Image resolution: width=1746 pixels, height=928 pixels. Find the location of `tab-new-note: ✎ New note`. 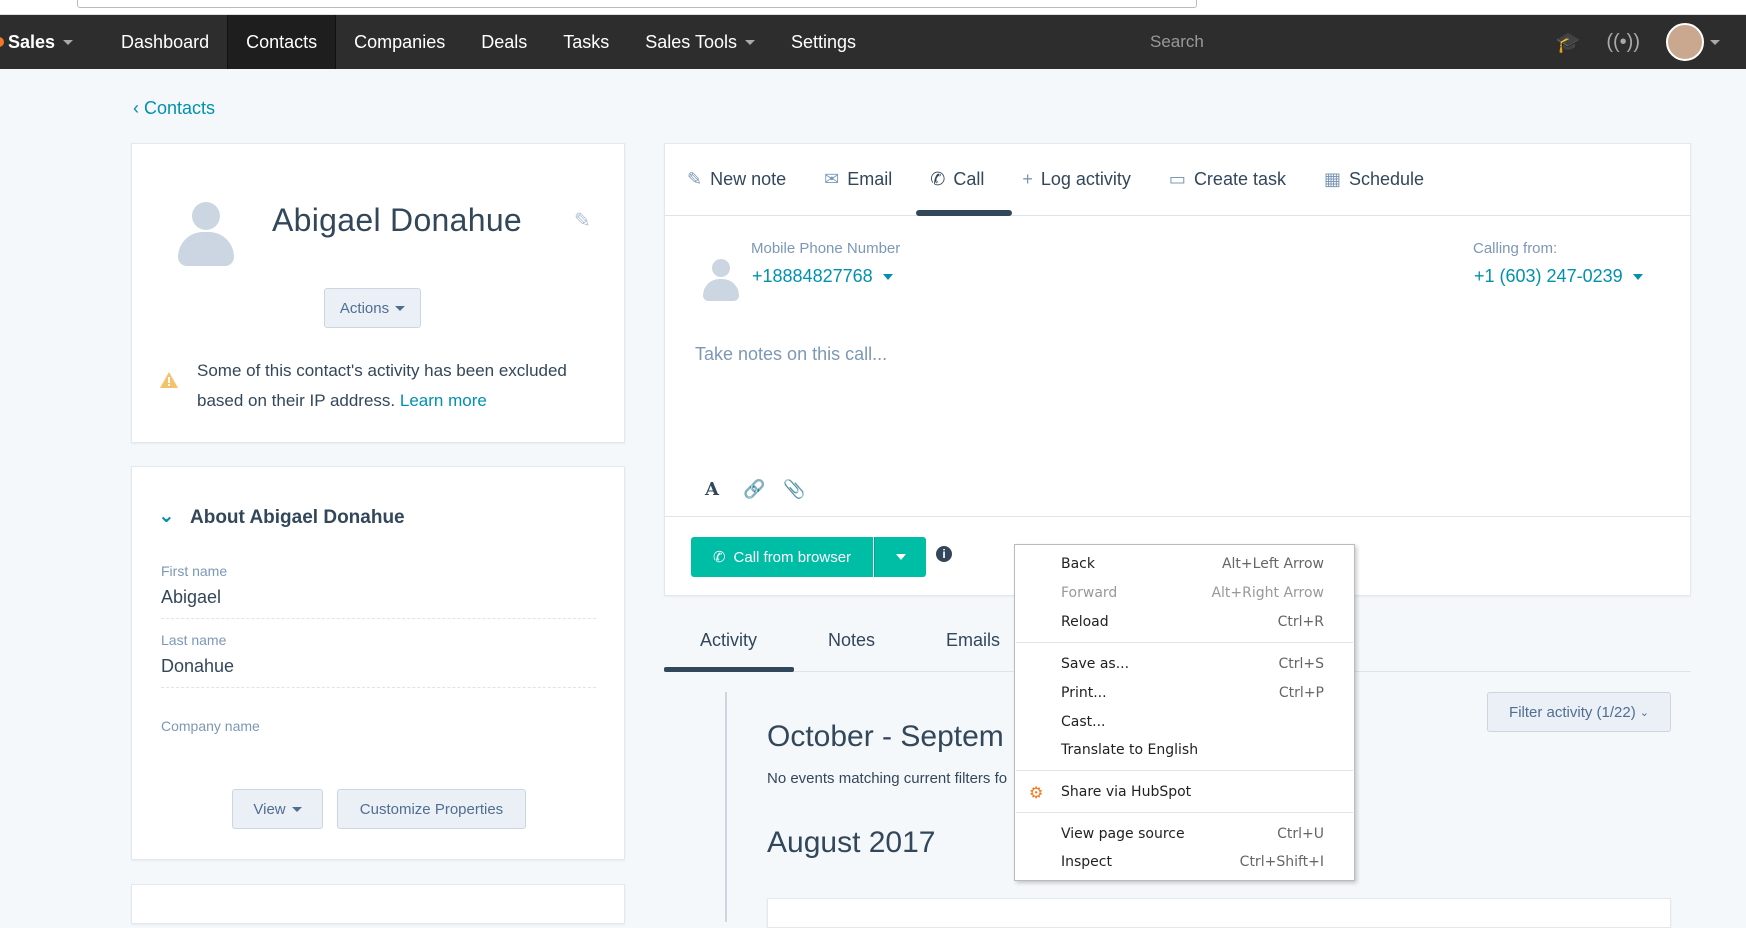

tab-new-note: ✎ New note is located at coordinates (736, 180).